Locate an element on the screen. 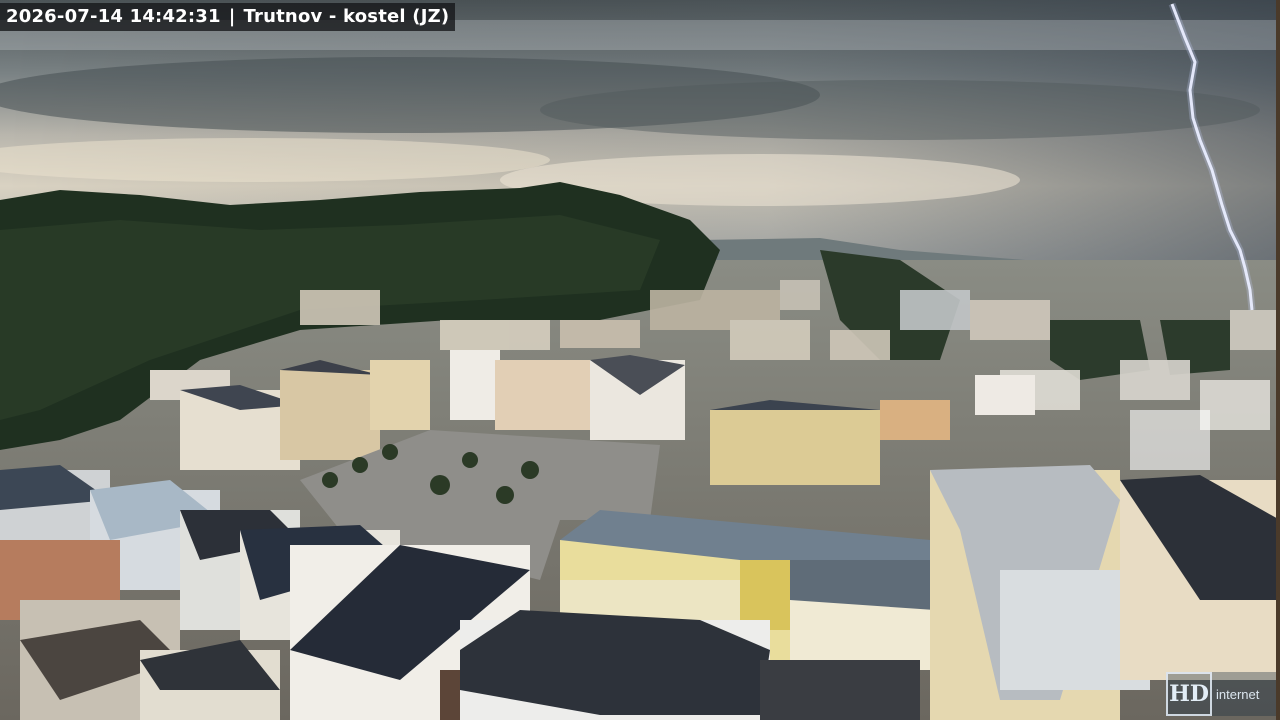 This screenshot has width=1280, height=720. hd-internet-logo: HD internet is located at coordinates (1221, 694).